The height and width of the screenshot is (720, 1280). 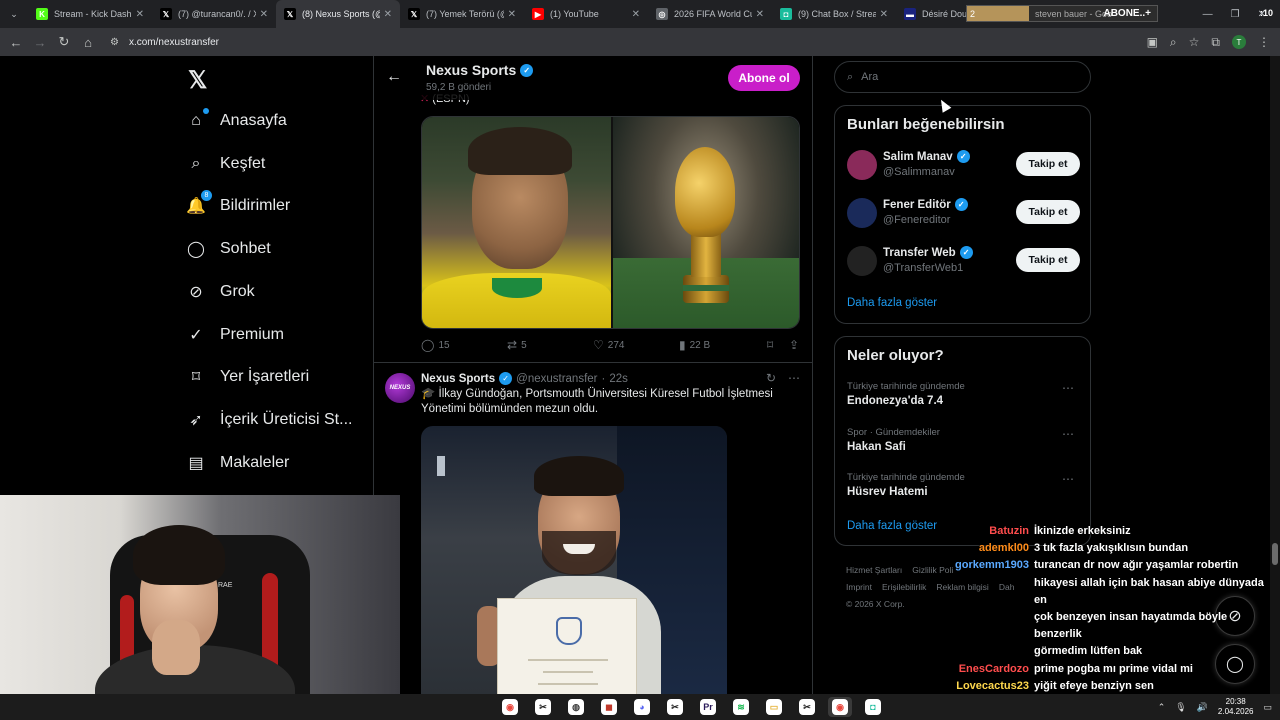 I want to click on browser-tab: 𝕏 (7) Yemek Terörü (@y ✕, so click(x=462, y=14).